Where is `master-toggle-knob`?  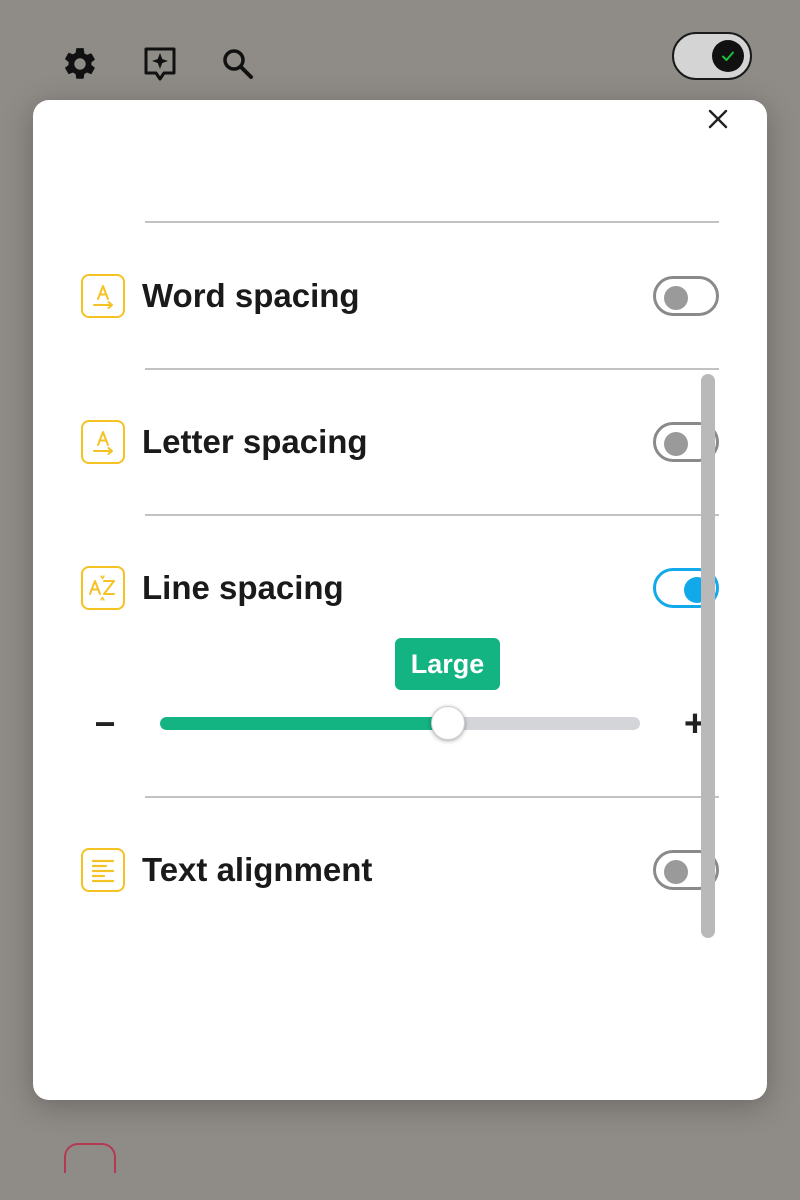 master-toggle-knob is located at coordinates (728, 56).